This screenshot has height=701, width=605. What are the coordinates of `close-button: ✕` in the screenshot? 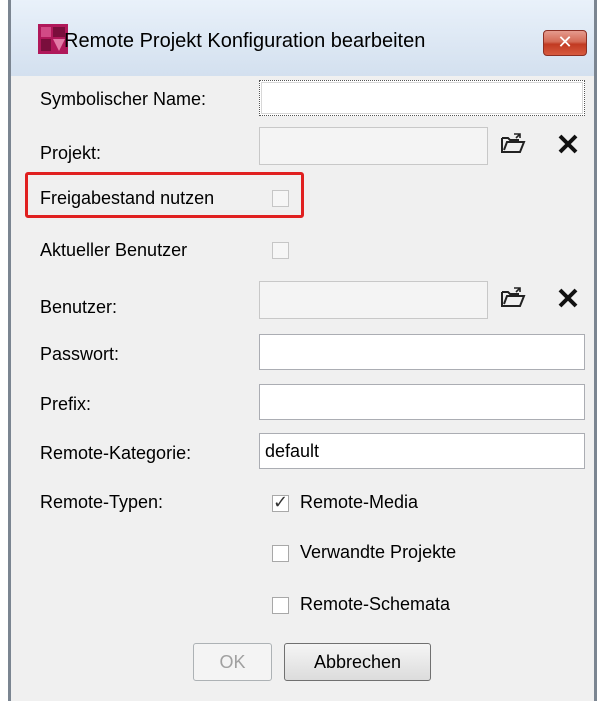 It's located at (565, 43).